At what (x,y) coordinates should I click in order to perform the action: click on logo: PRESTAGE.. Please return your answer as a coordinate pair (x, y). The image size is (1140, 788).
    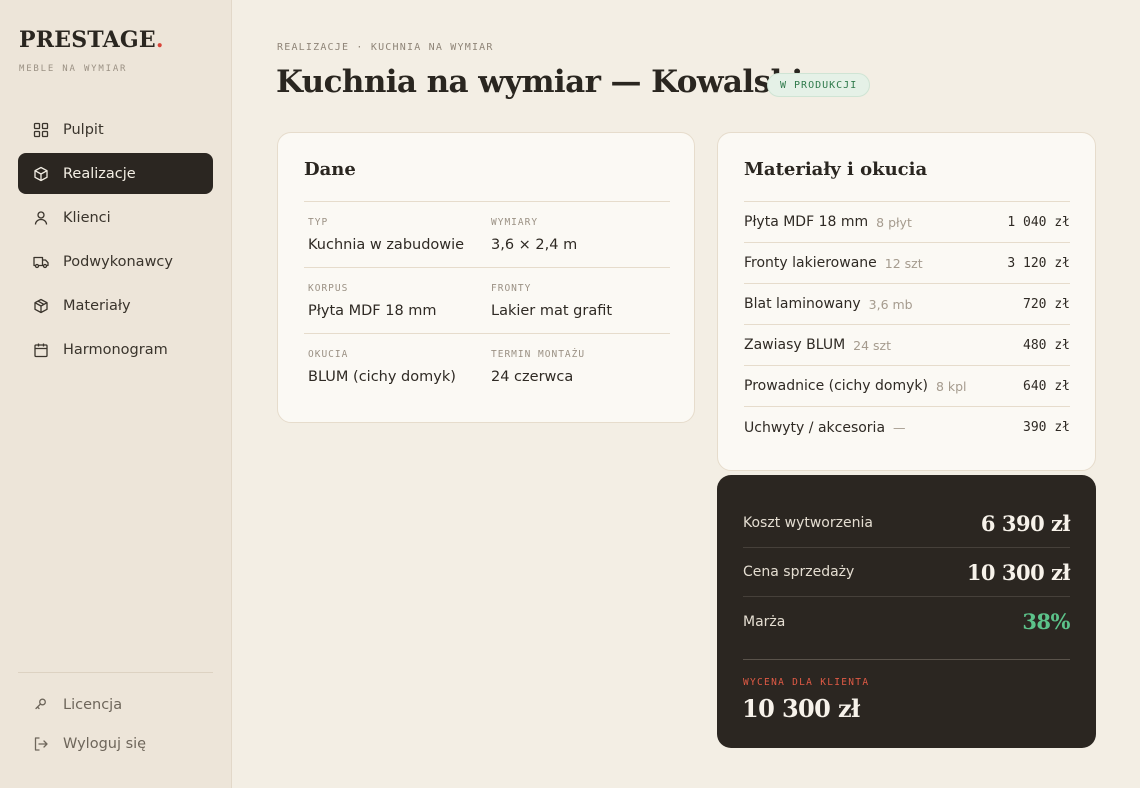
    Looking at the image, I should click on (91, 40).